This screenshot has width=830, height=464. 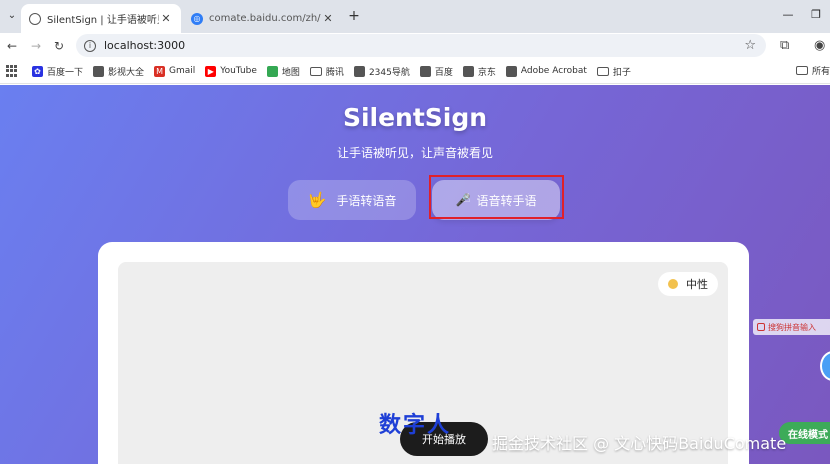 I want to click on comate-icon: ◎, so click(x=197, y=18).